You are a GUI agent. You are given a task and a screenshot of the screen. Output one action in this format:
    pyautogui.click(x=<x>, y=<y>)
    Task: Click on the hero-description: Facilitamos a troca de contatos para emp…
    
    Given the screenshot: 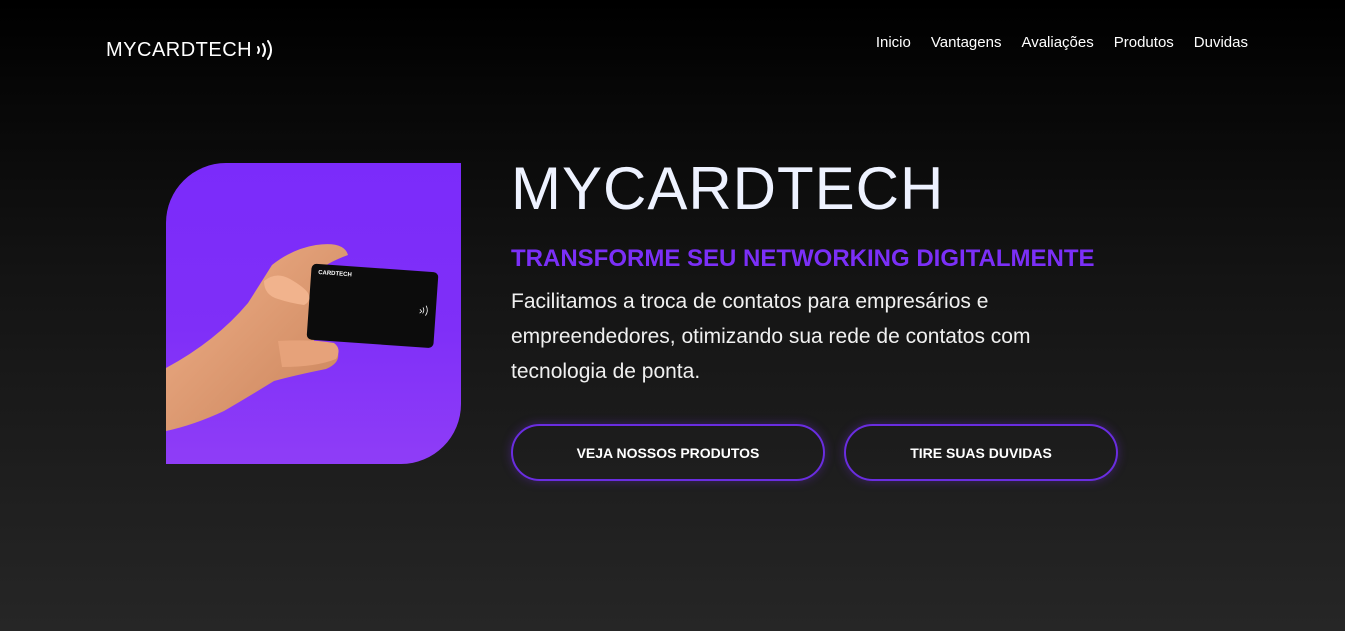 What is the action you would take?
    pyautogui.click(x=771, y=336)
    